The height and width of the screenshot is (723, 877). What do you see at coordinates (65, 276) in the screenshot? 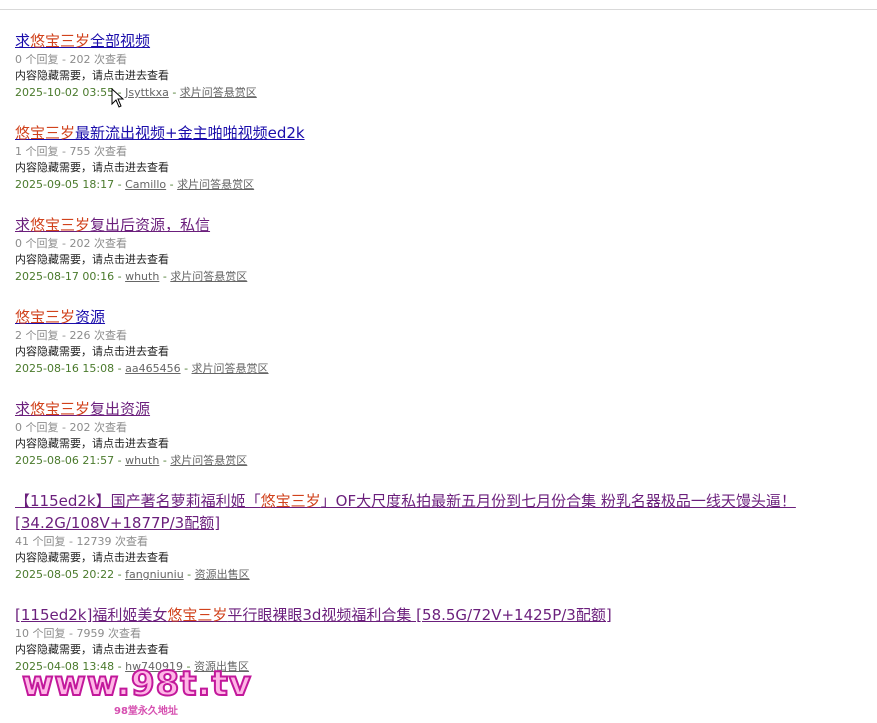
I see `result-date: 2025-08-17 00:16` at bounding box center [65, 276].